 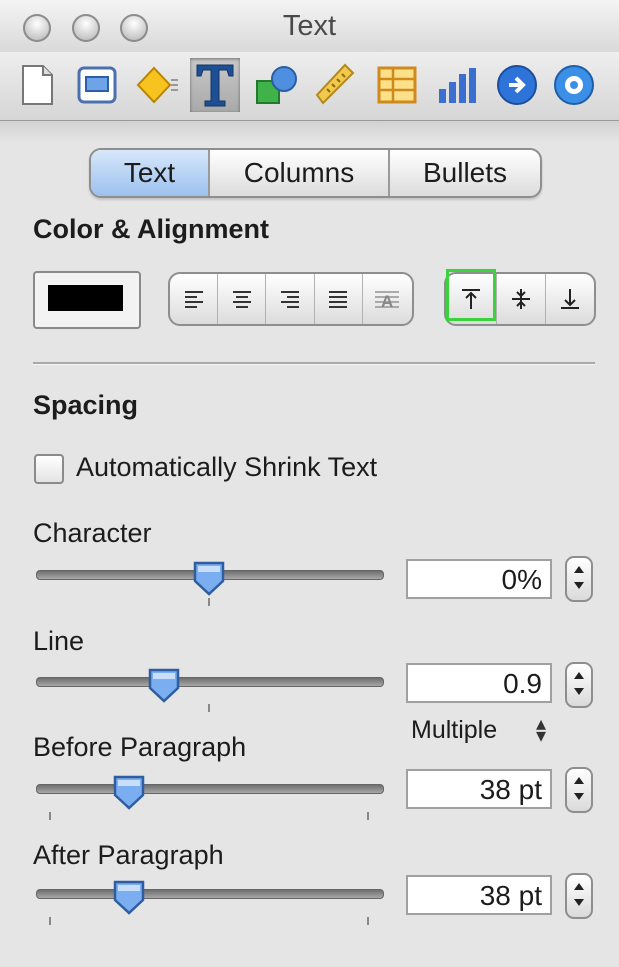 I want to click on auto-shrink-label: Automatically Shrink Text, so click(x=227, y=467).